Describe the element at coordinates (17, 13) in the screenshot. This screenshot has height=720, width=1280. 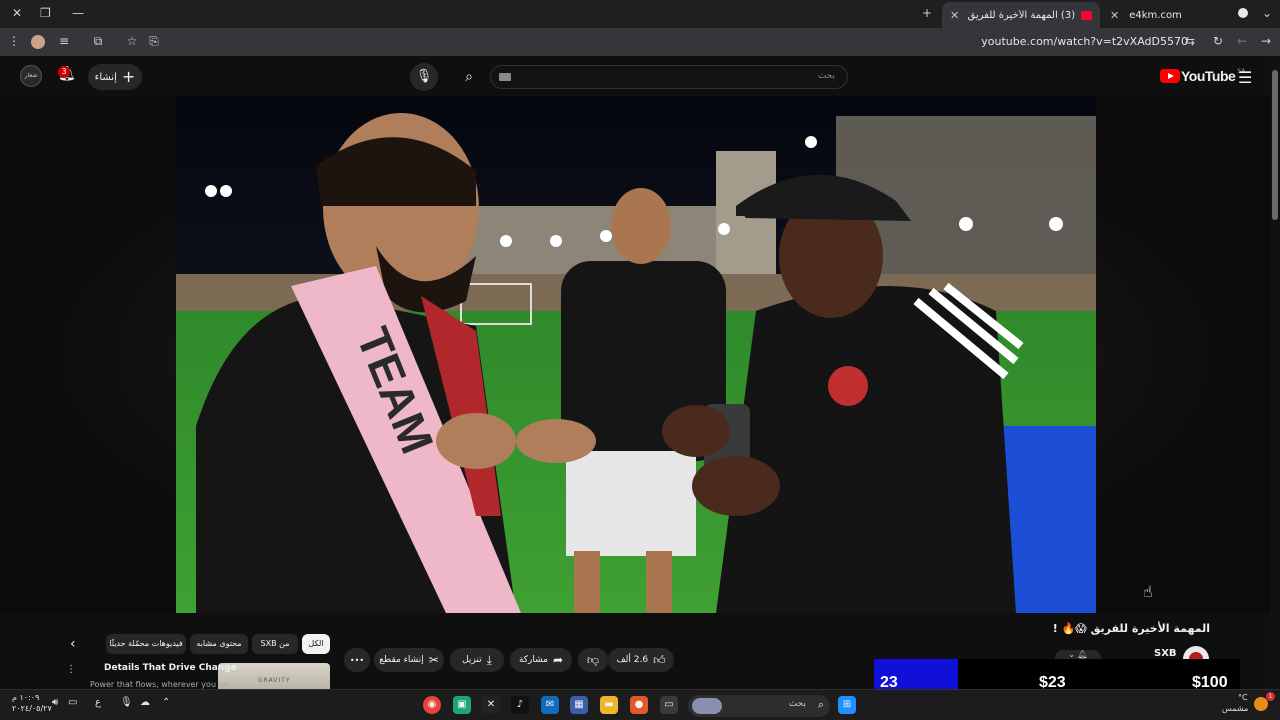
I see `close-window-icon: ✕` at that location.